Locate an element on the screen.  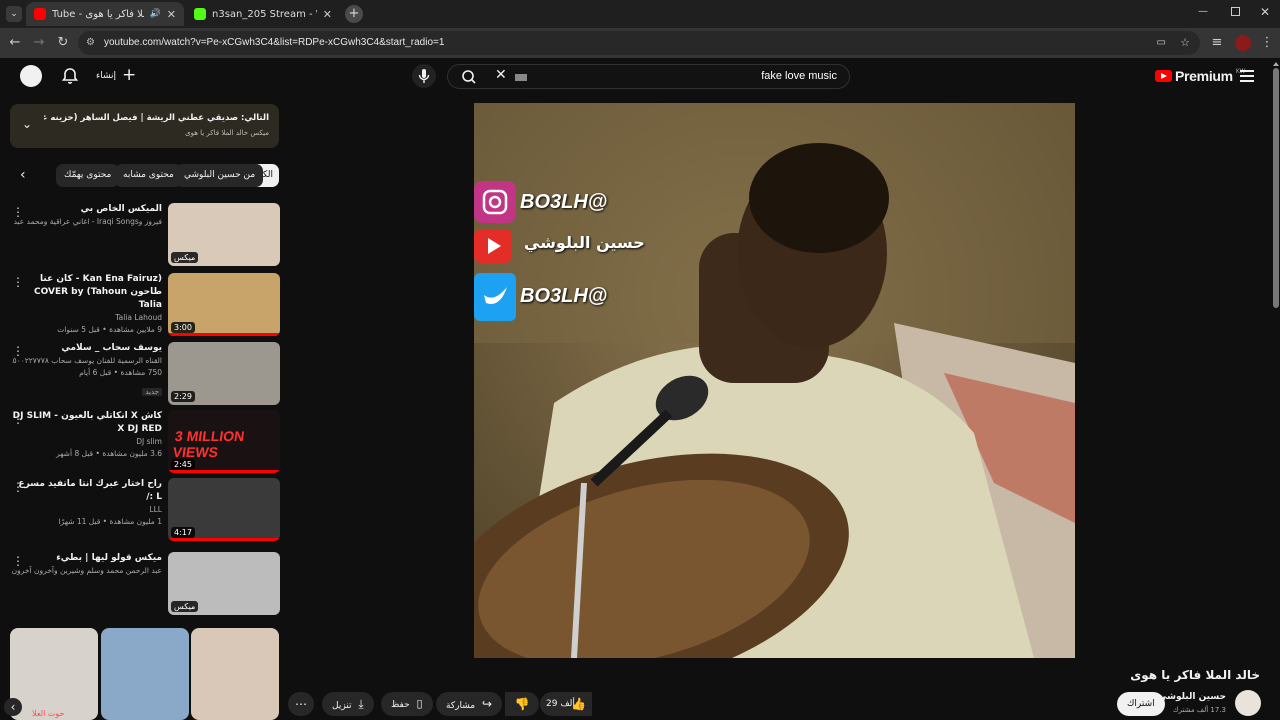
dislike-button: 👎 is located at coordinates (522, 704).